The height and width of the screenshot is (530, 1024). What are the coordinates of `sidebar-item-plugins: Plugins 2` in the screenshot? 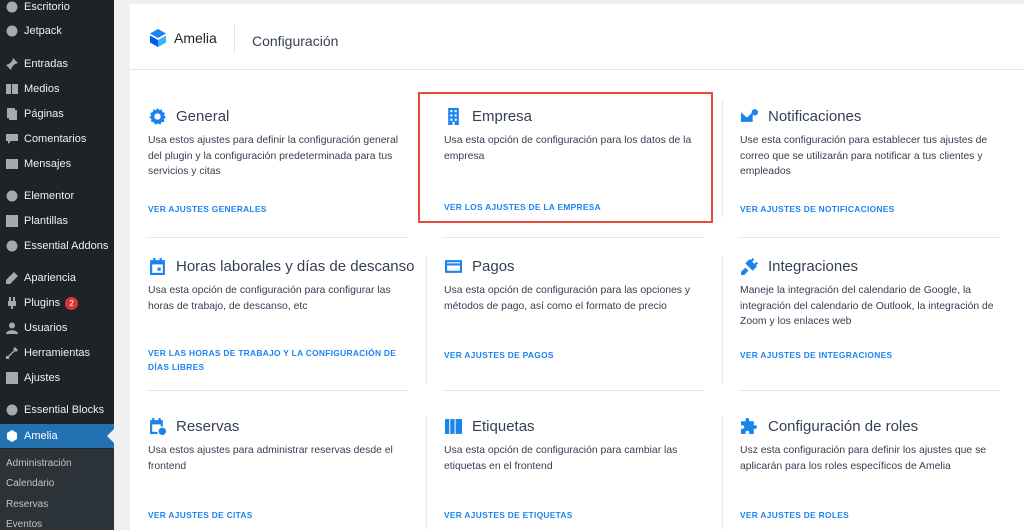 It's located at (57, 303).